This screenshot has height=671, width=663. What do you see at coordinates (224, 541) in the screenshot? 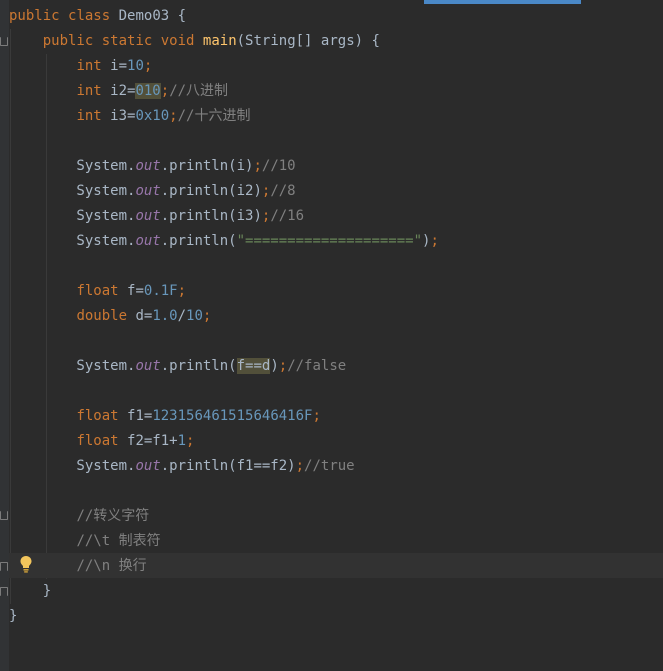
I see `code-line: //\t 制表符` at bounding box center [224, 541].